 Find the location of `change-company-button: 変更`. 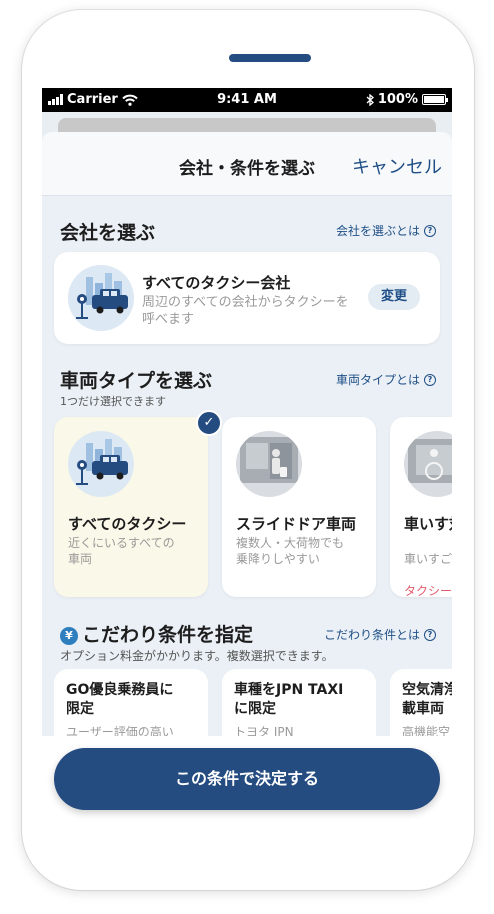

change-company-button: 変更 is located at coordinates (394, 297).